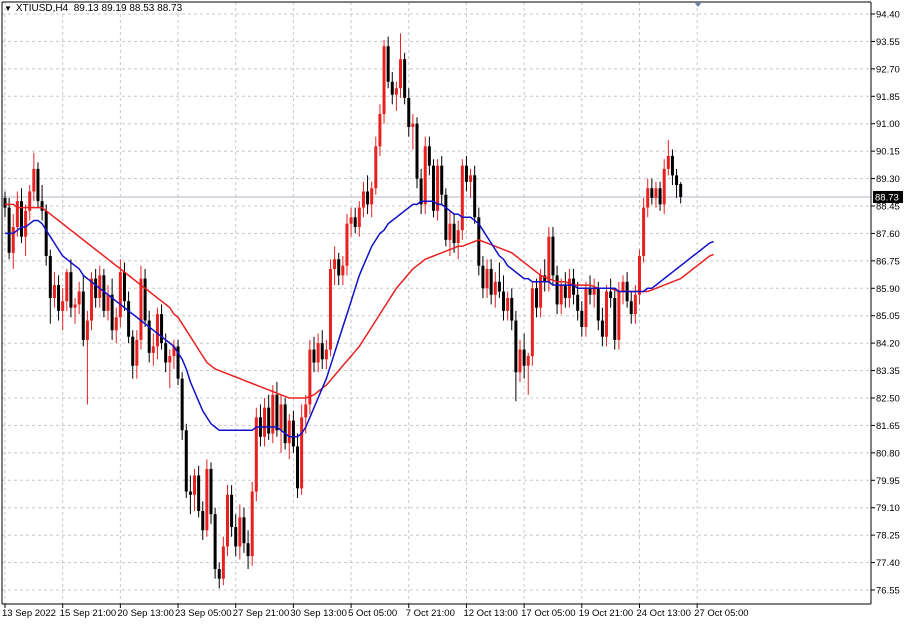 This screenshot has height=624, width=905. Describe the element at coordinates (318, 613) in the screenshot. I see `time-tick-label: 30 Sep 13:00` at that location.